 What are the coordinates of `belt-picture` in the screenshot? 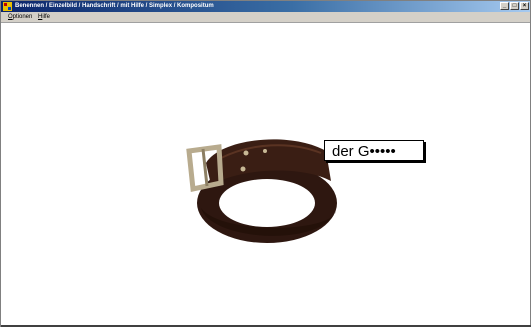 It's located at (261, 191).